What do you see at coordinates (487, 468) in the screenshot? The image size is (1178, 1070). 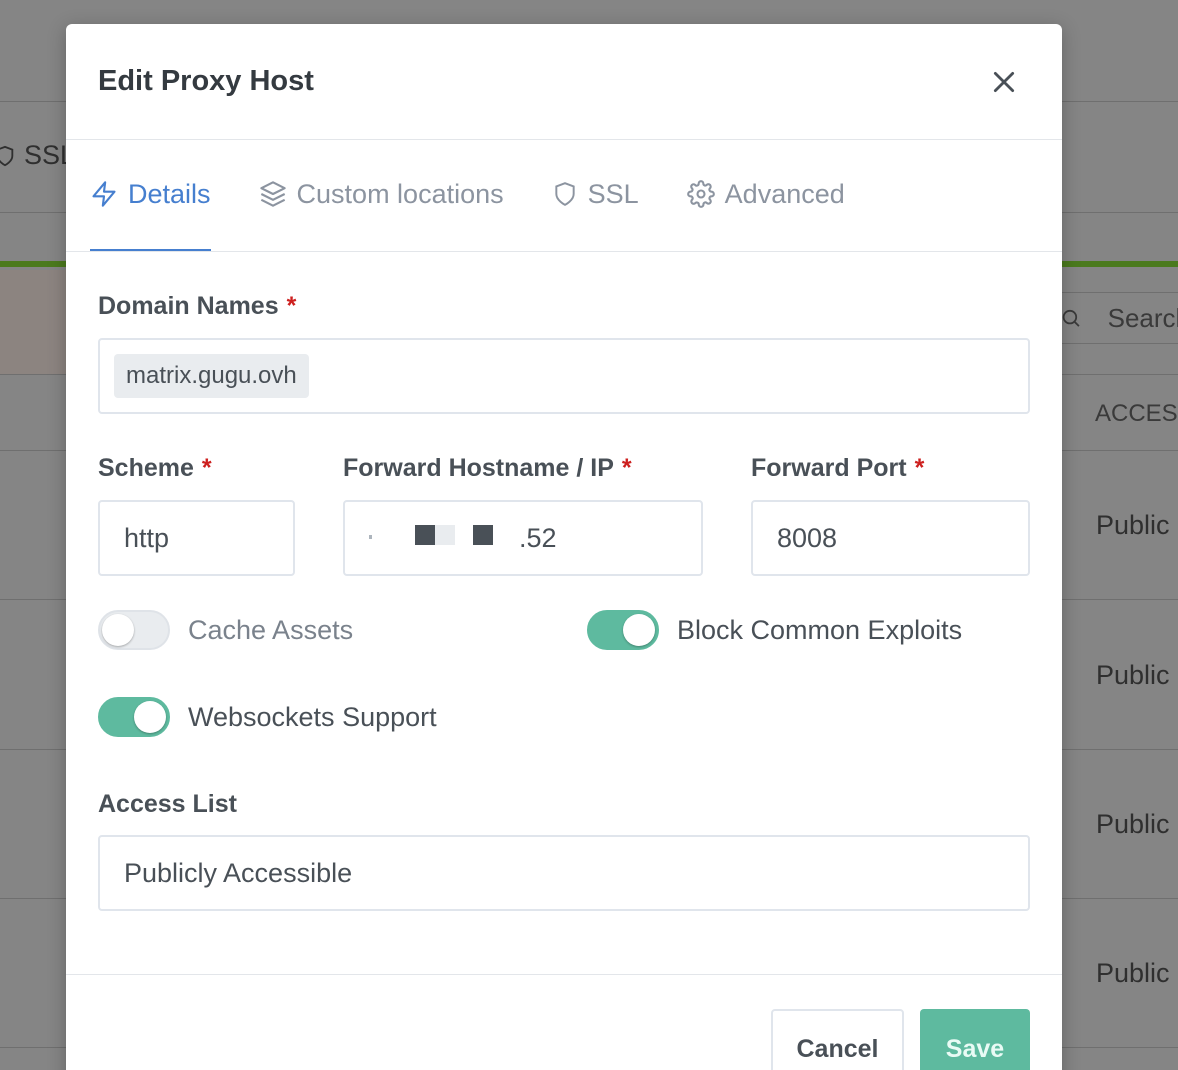 I see `forward-hostname-label: Forward Hostname / IP *` at bounding box center [487, 468].